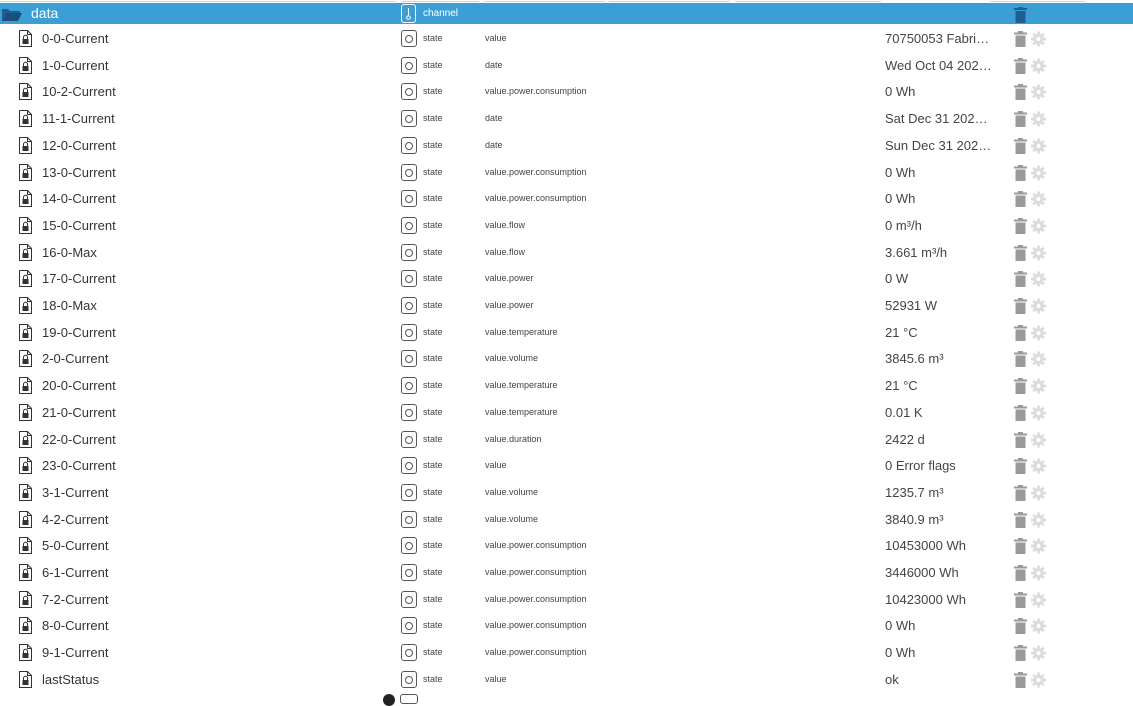  I want to click on object-value: 10423000 Wh, so click(940, 600).